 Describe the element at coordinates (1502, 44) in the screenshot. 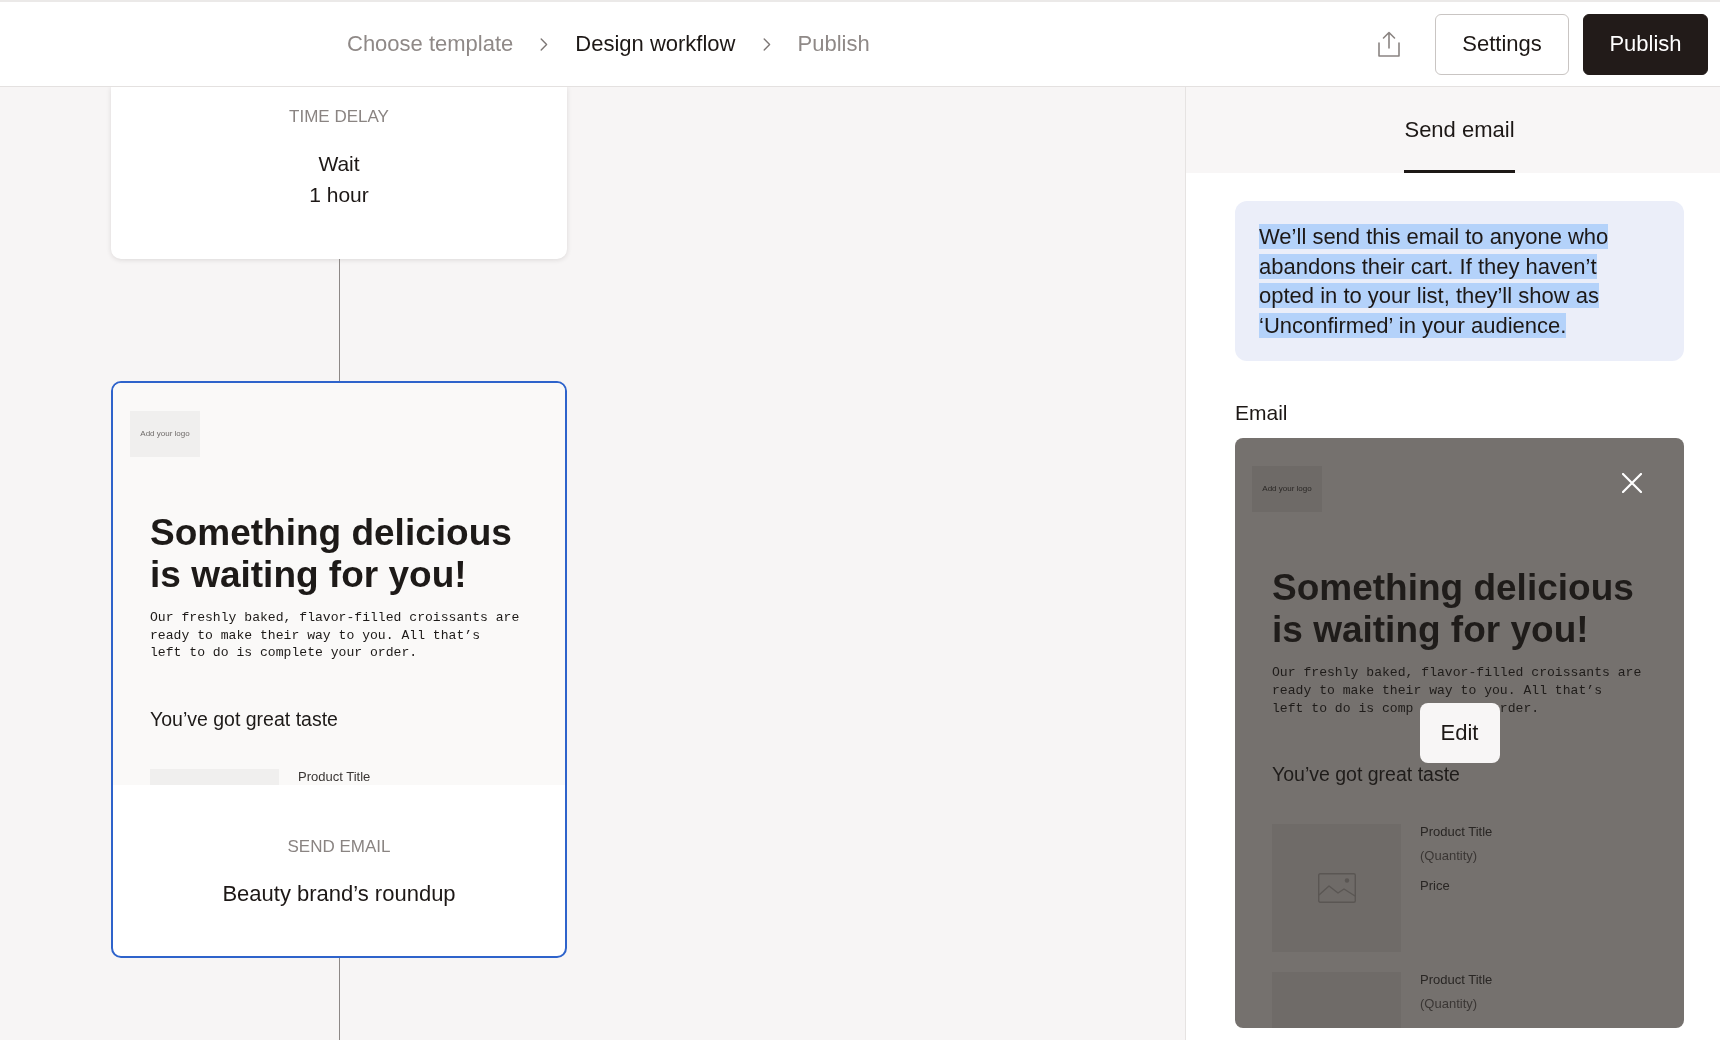

I see `settings-button: Settings` at that location.